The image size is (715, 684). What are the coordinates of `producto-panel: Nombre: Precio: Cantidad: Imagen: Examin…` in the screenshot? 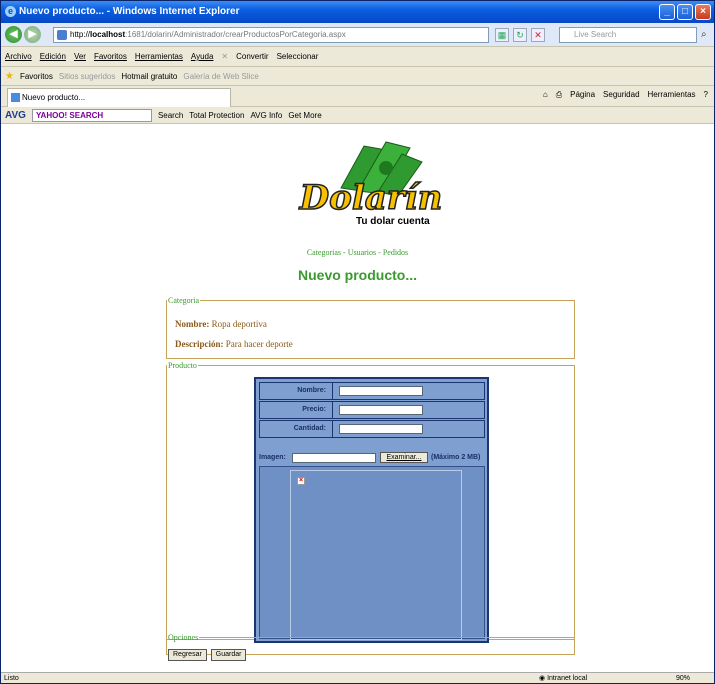 It's located at (371, 510).